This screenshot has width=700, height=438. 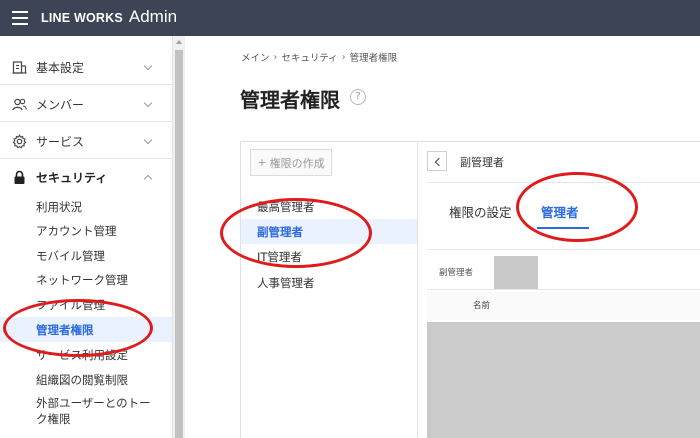 What do you see at coordinates (280, 232) in the screenshot?
I see `role-label: 副管理者` at bounding box center [280, 232].